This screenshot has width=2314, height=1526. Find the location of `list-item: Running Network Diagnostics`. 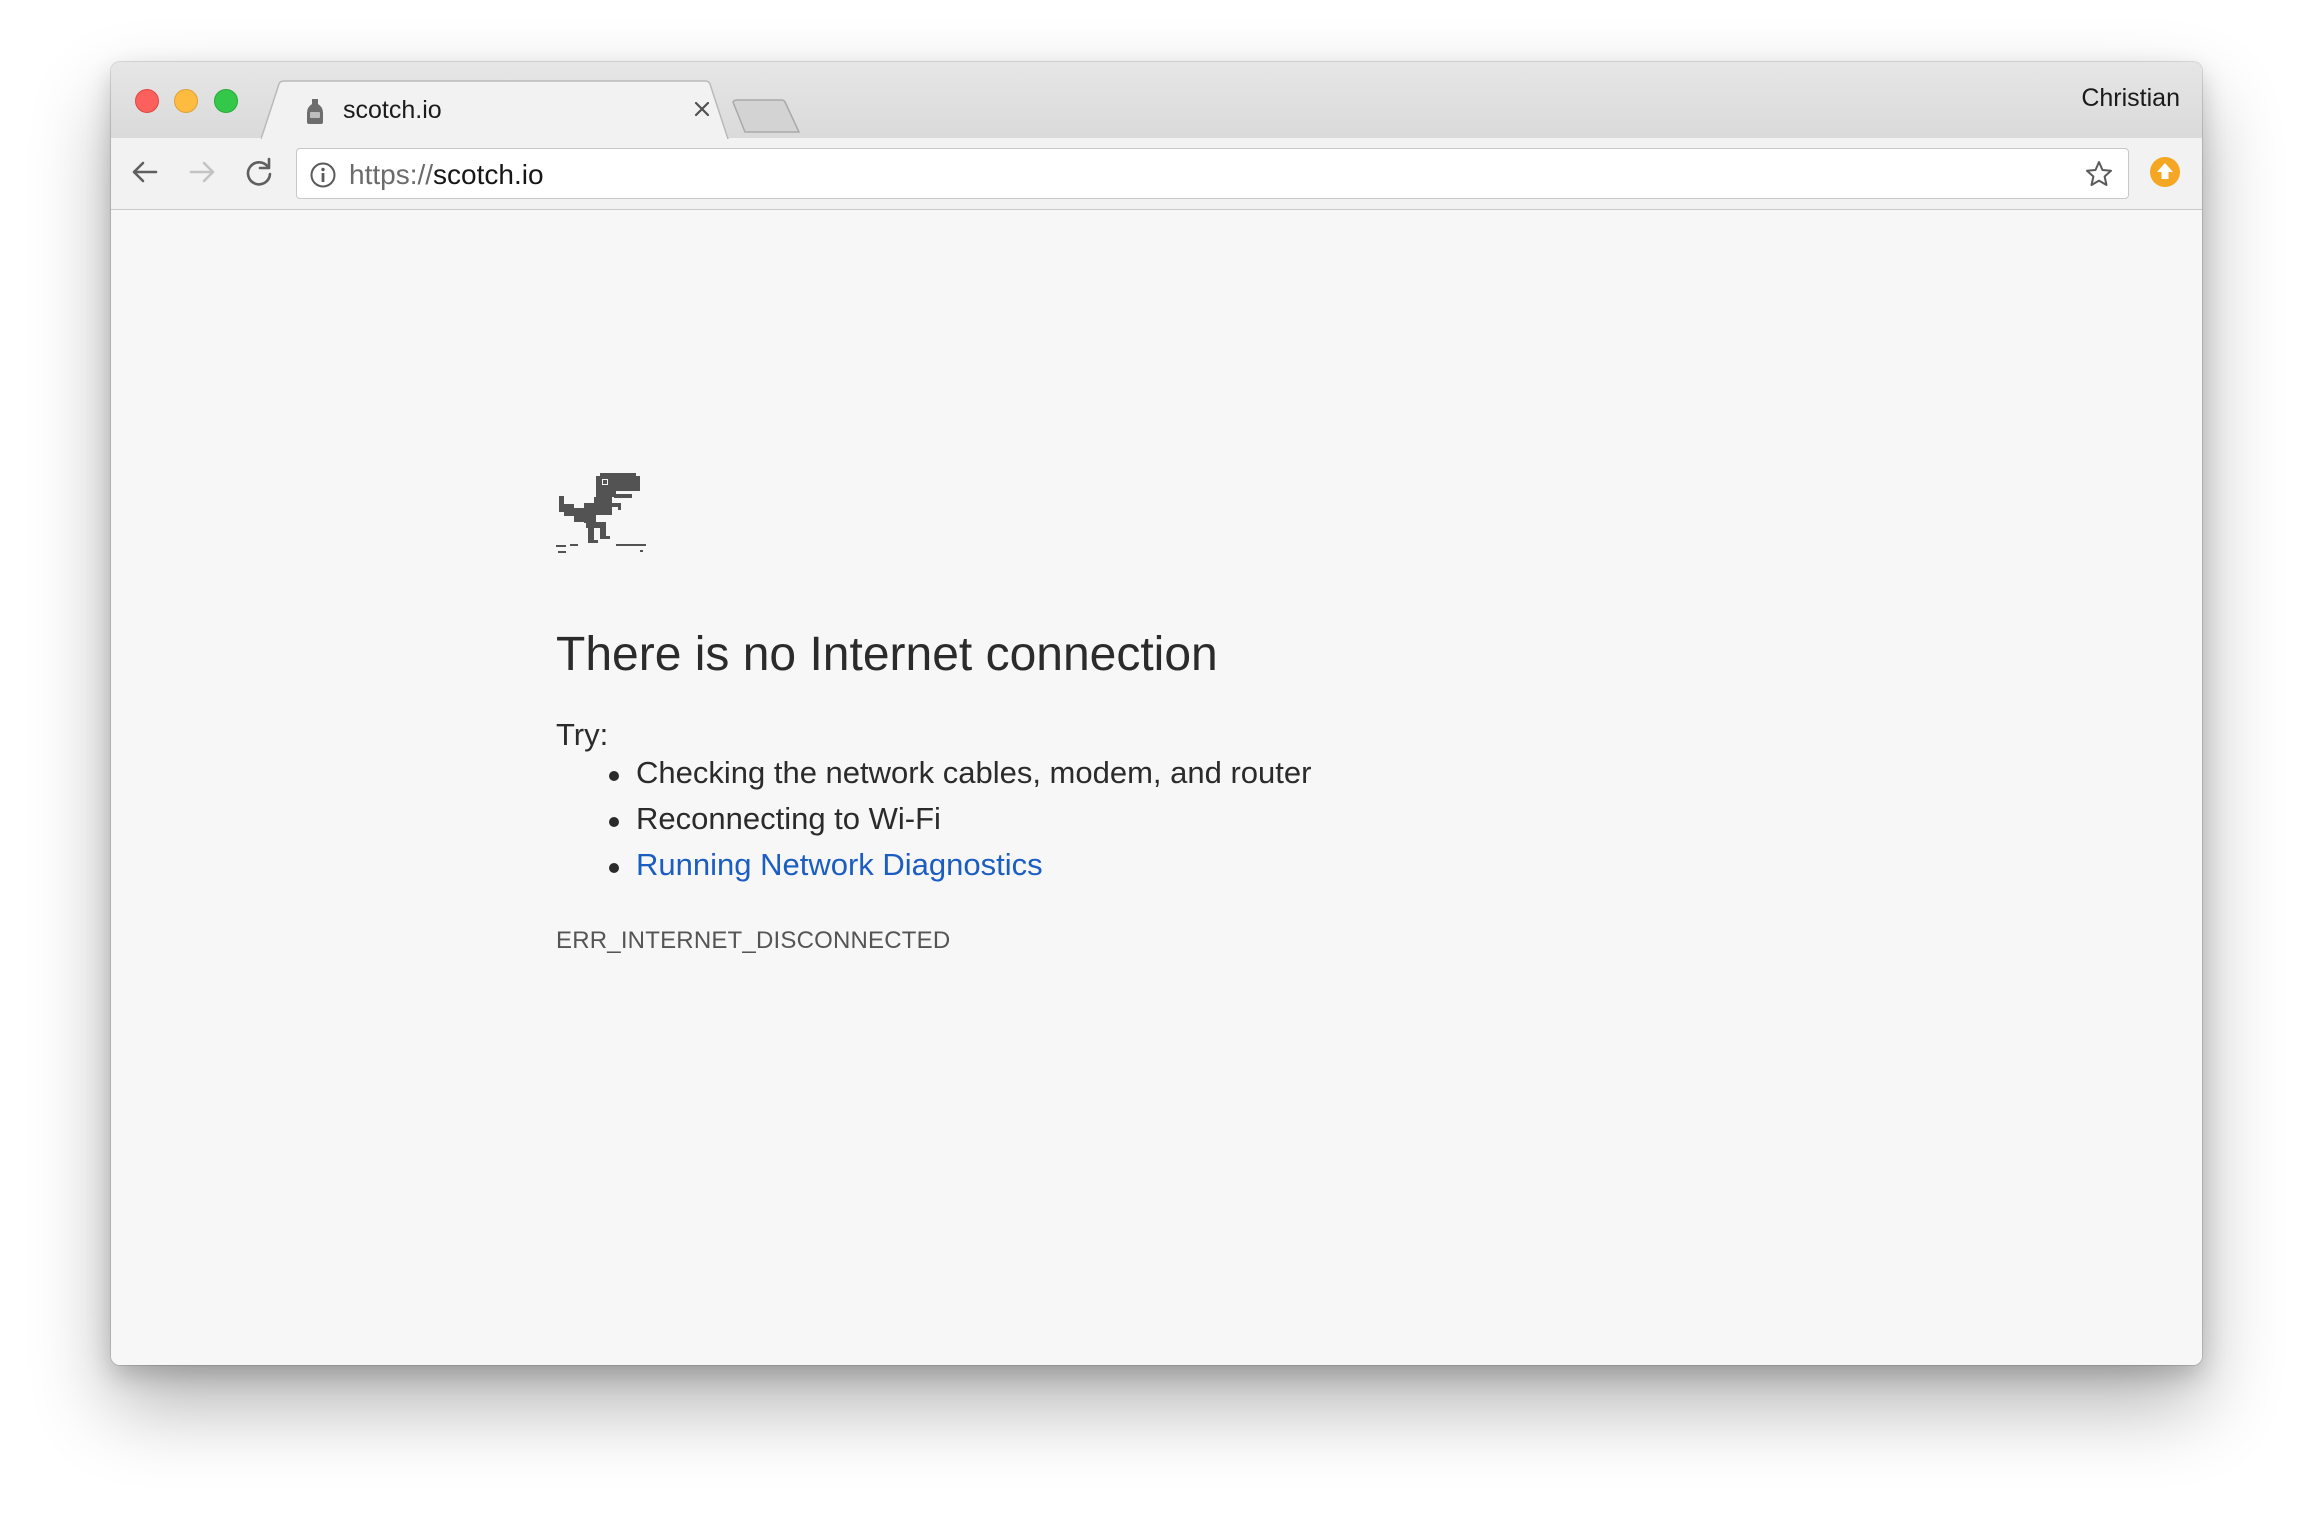

list-item: Running Network Diagnostics is located at coordinates (933, 870).